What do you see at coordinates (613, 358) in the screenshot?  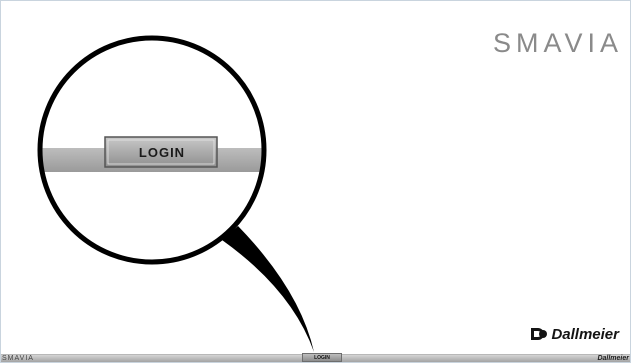 I see `bottom-bar-company: Dallmeier` at bounding box center [613, 358].